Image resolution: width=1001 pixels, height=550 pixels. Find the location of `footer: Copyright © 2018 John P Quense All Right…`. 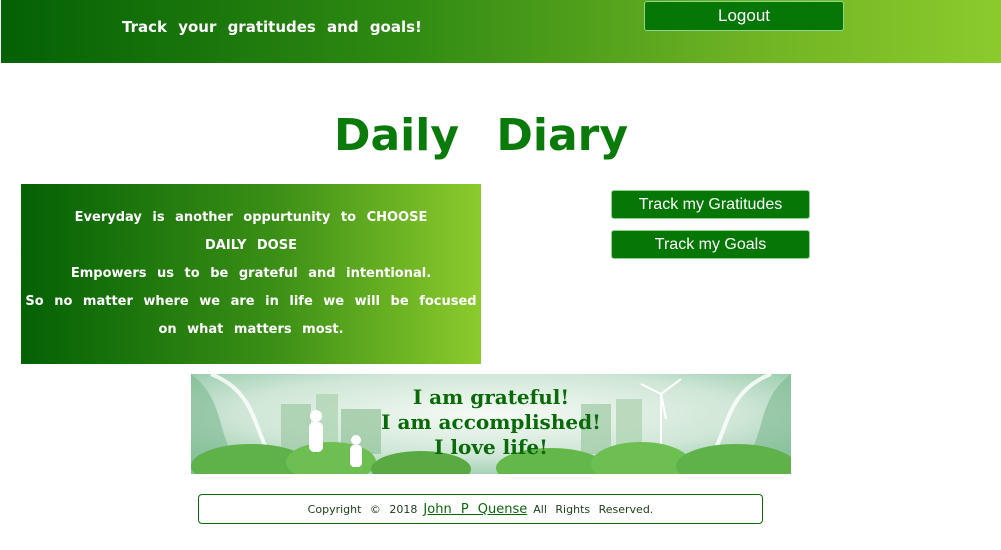

footer: Copyright © 2018 John P Quense All Right… is located at coordinates (480, 509).